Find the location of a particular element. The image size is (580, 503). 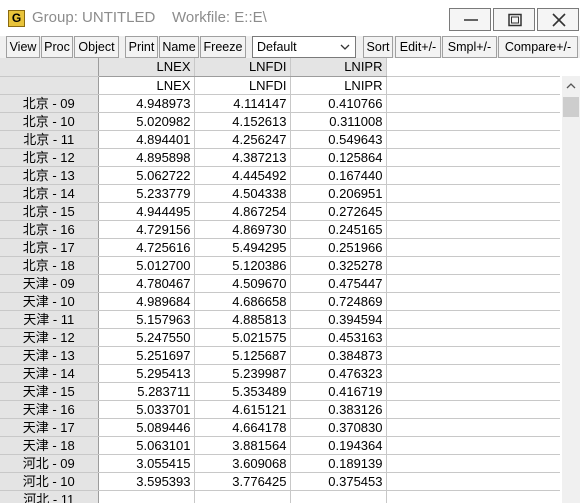

name-button: Name is located at coordinates (179, 47).